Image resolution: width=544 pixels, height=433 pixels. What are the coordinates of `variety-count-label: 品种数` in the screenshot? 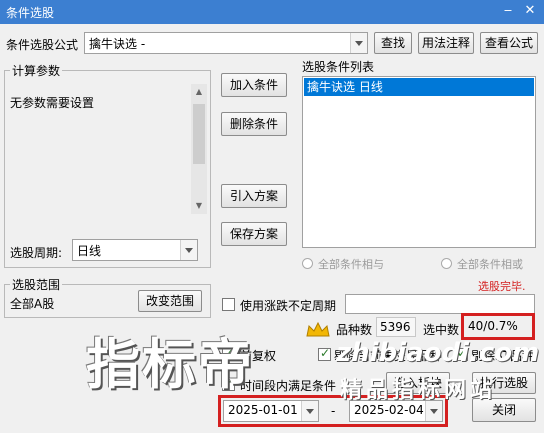 It's located at (354, 330).